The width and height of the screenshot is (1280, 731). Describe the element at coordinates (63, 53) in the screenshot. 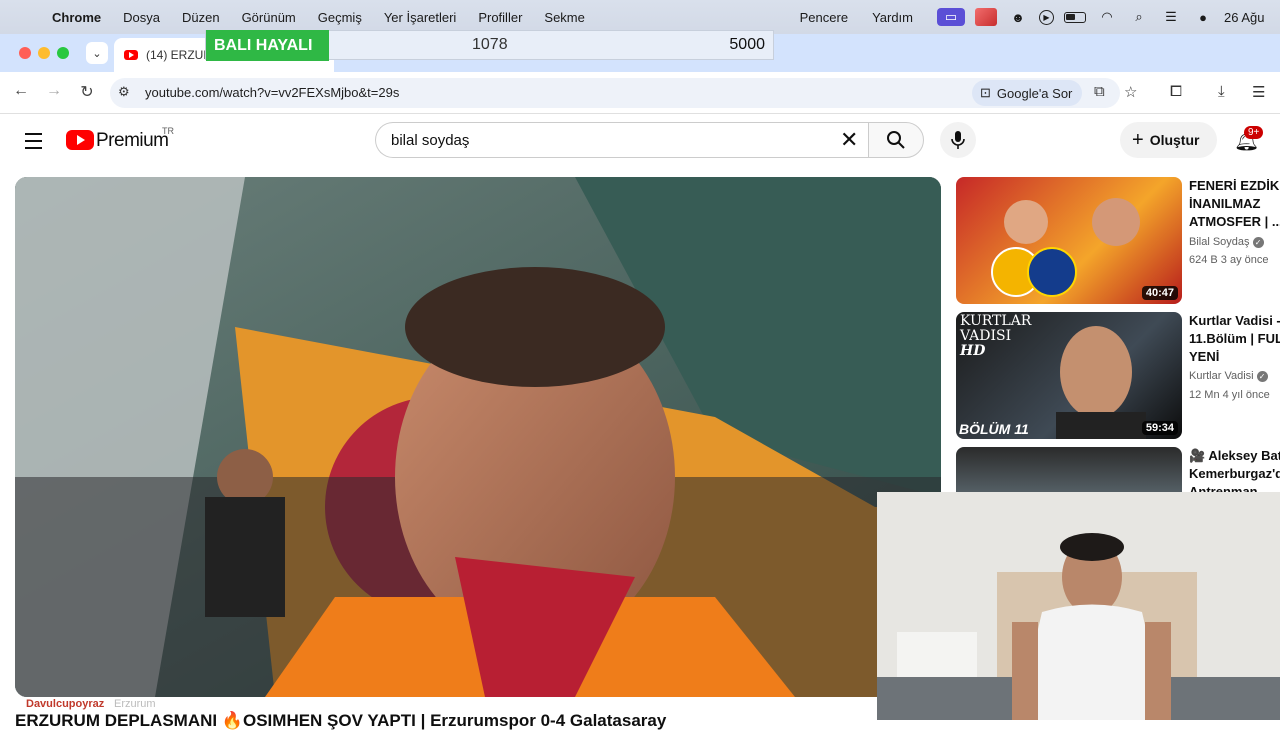

I see `maximize-window-button` at that location.